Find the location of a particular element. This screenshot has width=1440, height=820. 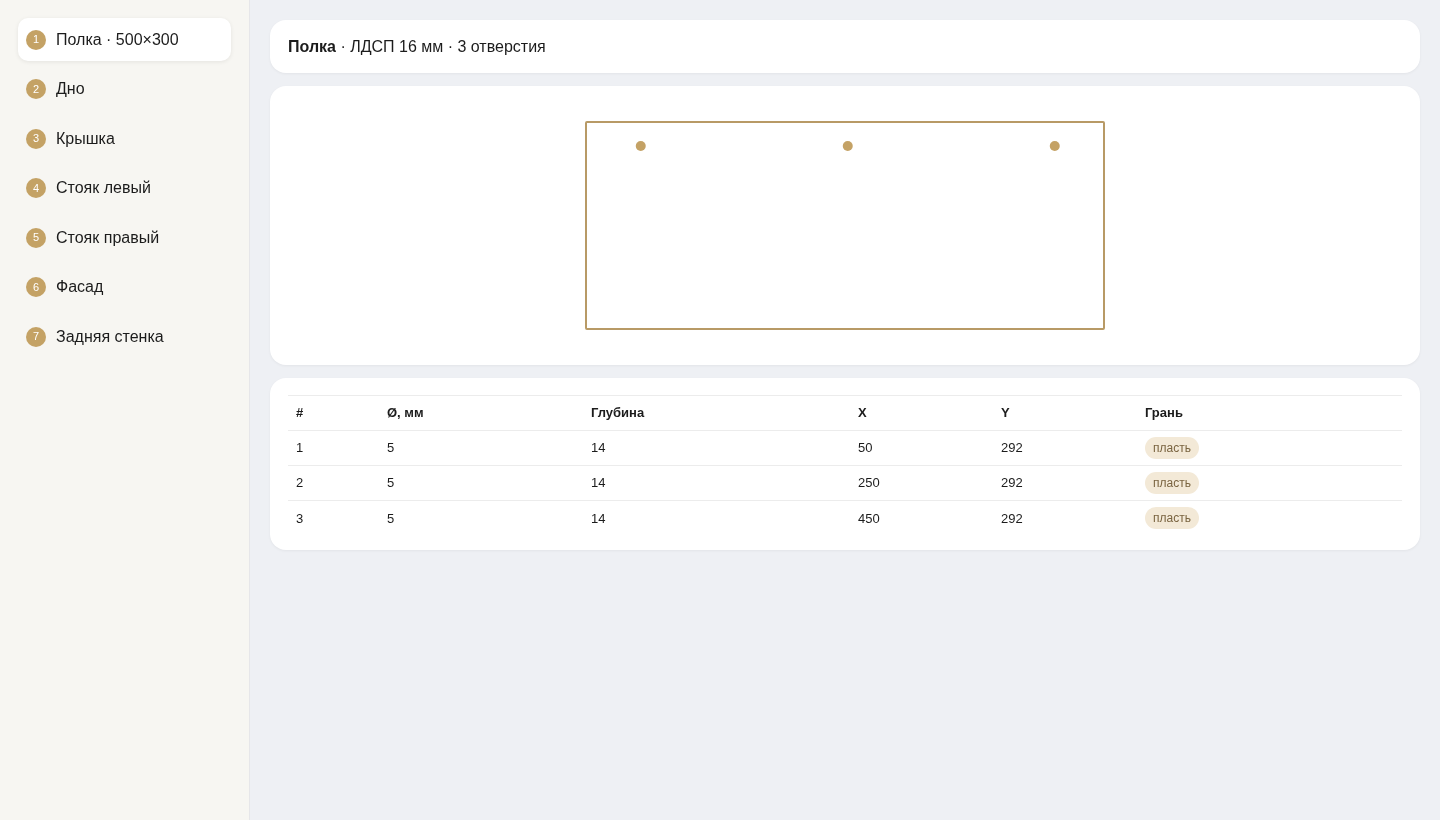

item-number: 2 is located at coordinates (36, 89).